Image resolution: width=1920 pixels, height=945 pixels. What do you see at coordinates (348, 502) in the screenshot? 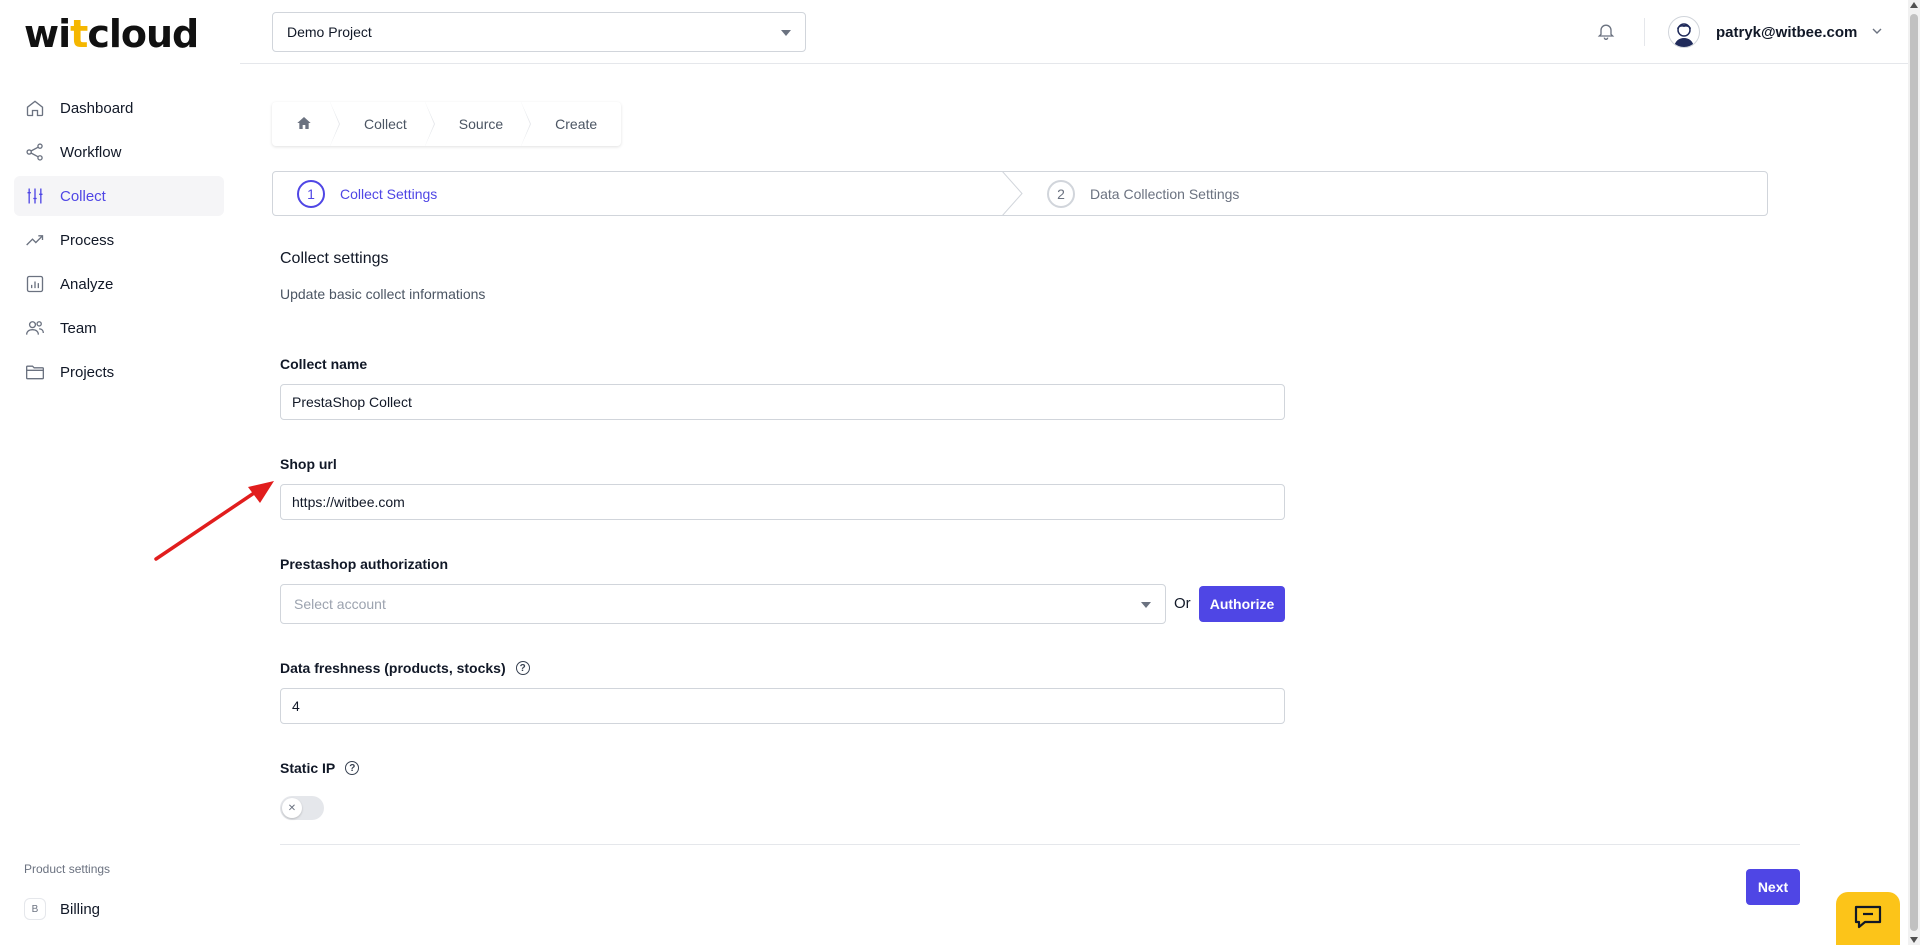
I see `shop-url-value: https://witbee.com` at bounding box center [348, 502].